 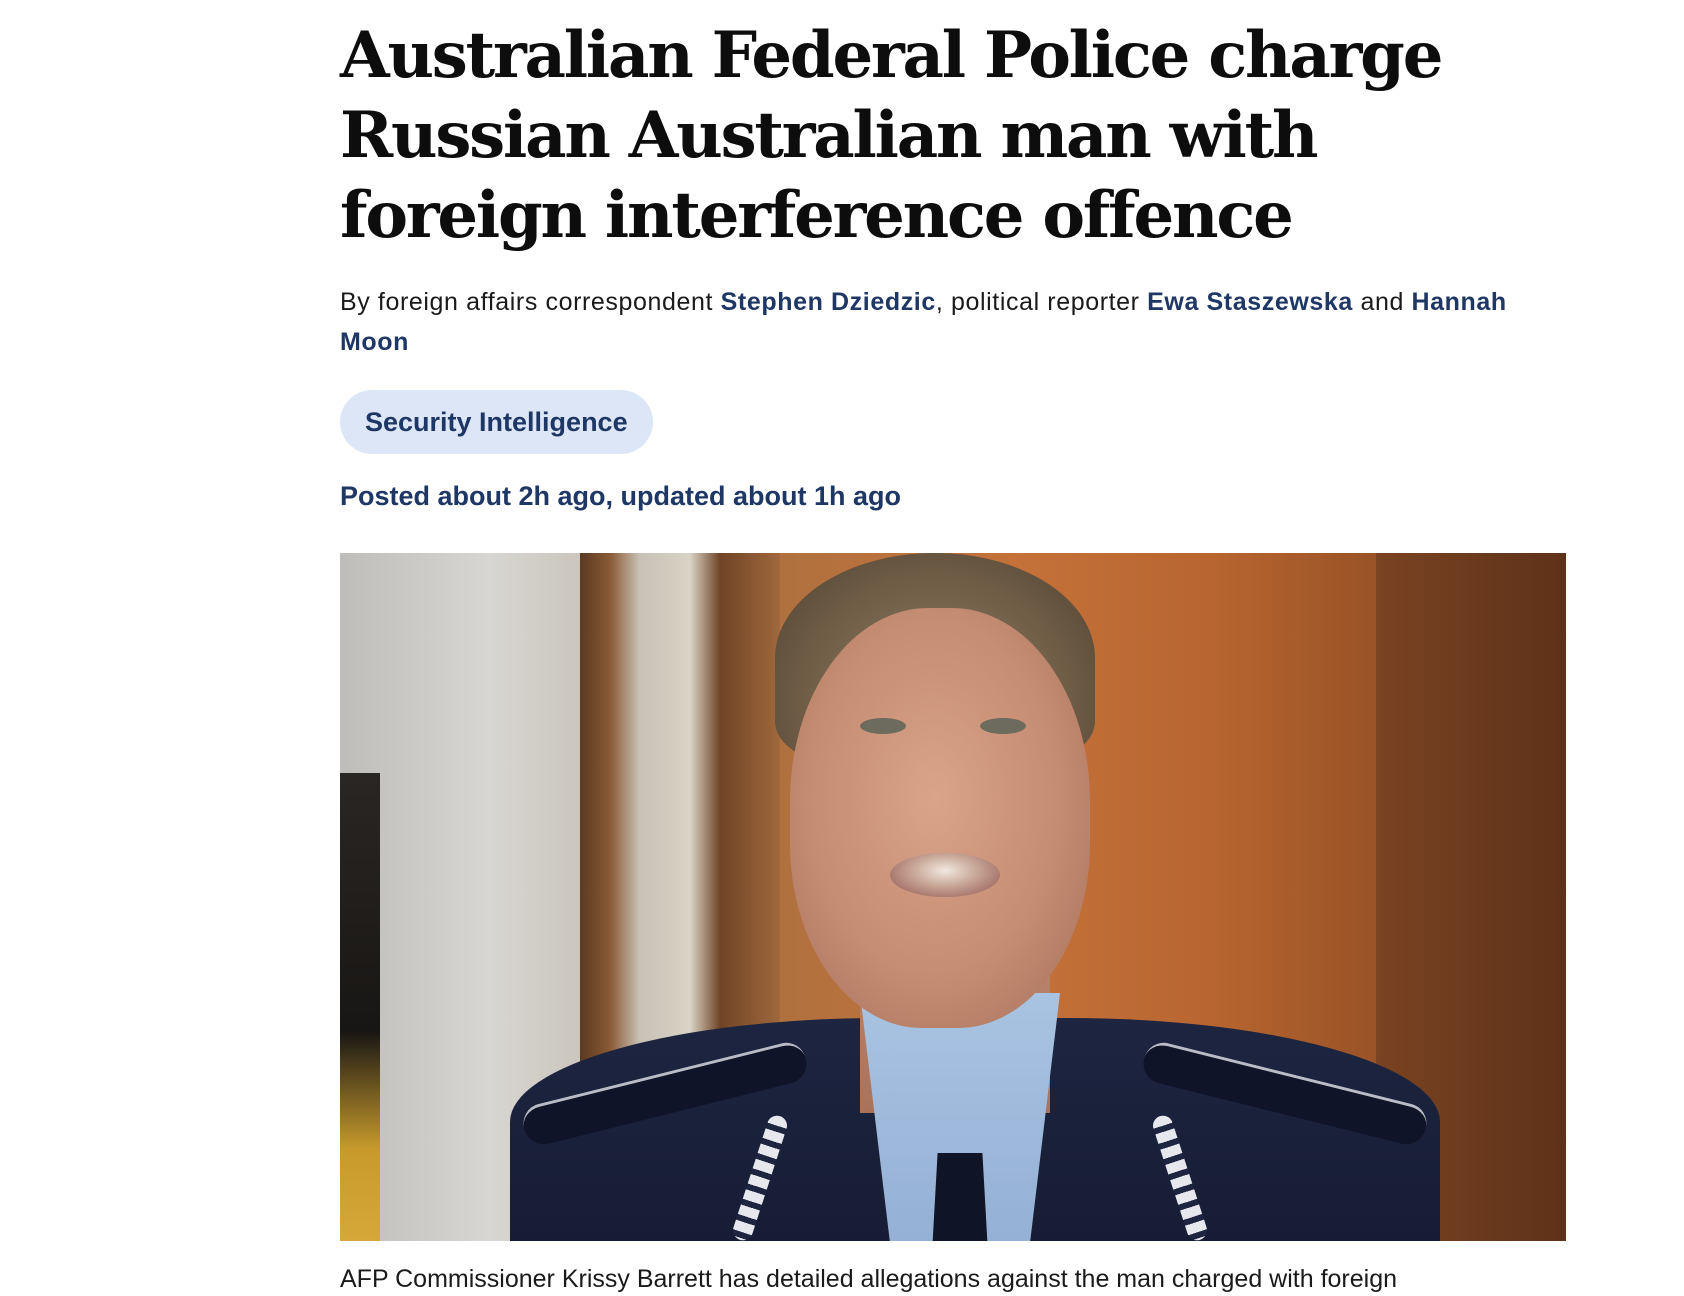 I want to click on byline-separator: , political reporter, so click(x=1041, y=302).